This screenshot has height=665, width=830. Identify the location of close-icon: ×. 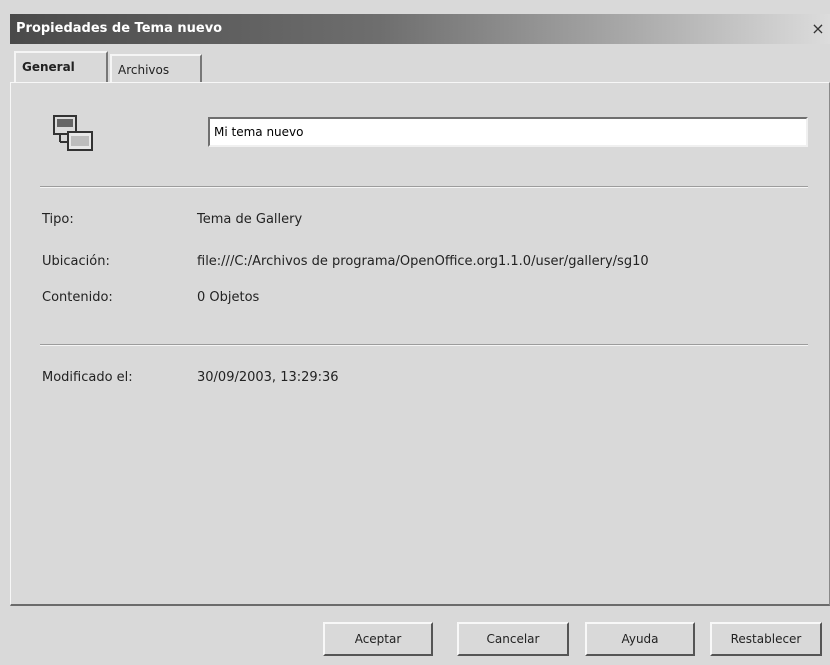
(818, 29).